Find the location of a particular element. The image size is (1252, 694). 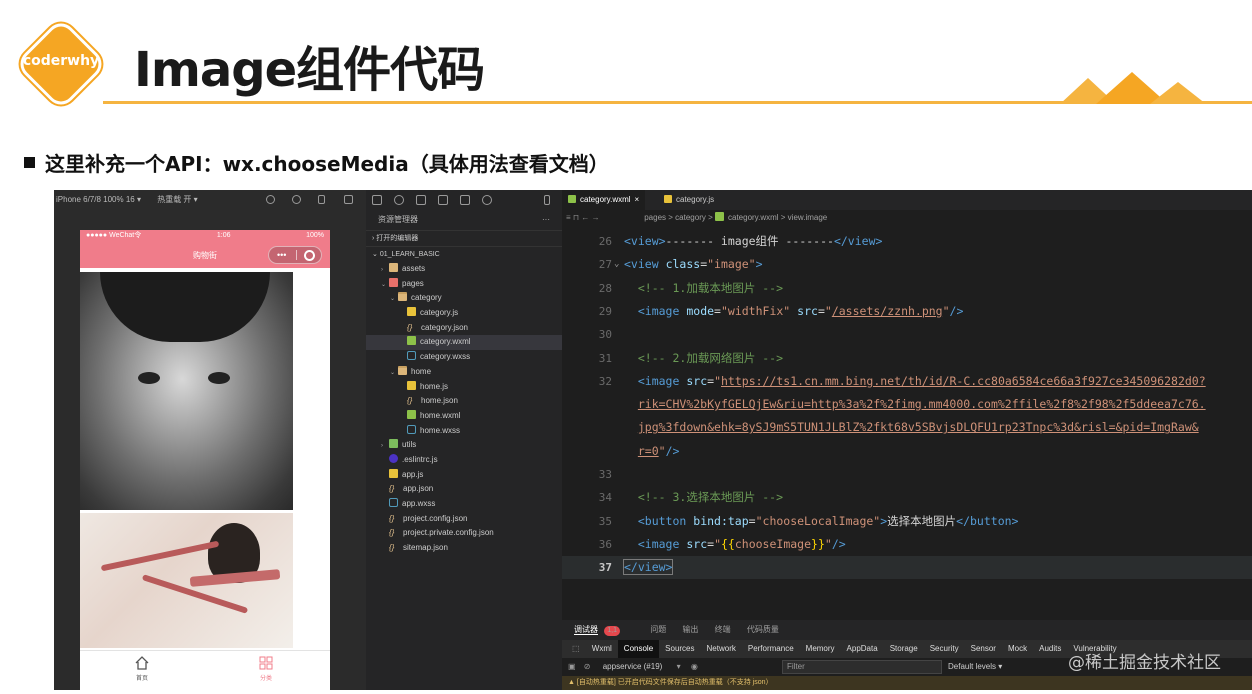

tree-item: {} sitemap.json is located at coordinates (464, 548).